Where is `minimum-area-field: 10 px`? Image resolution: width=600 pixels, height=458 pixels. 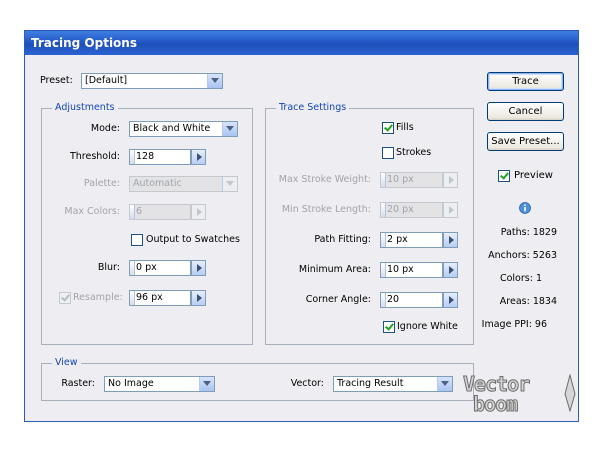
minimum-area-field: 10 px is located at coordinates (411, 270).